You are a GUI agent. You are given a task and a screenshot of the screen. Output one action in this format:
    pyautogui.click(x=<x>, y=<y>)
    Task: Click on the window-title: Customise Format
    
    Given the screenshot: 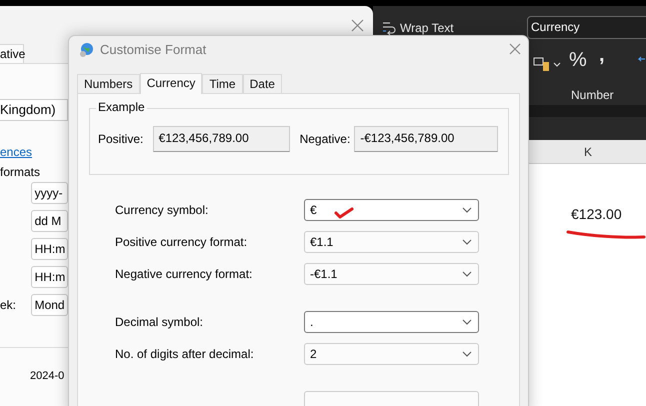 What is the action you would take?
    pyautogui.click(x=153, y=49)
    